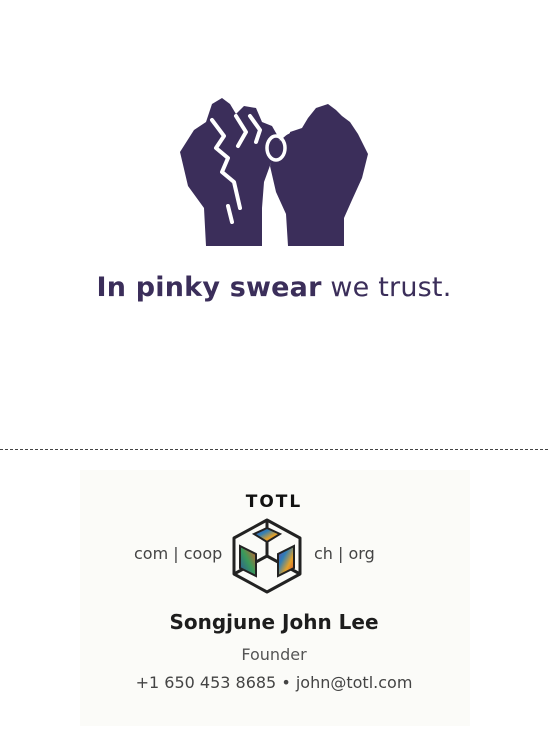  What do you see at coordinates (274, 449) in the screenshot?
I see `cut-line` at bounding box center [274, 449].